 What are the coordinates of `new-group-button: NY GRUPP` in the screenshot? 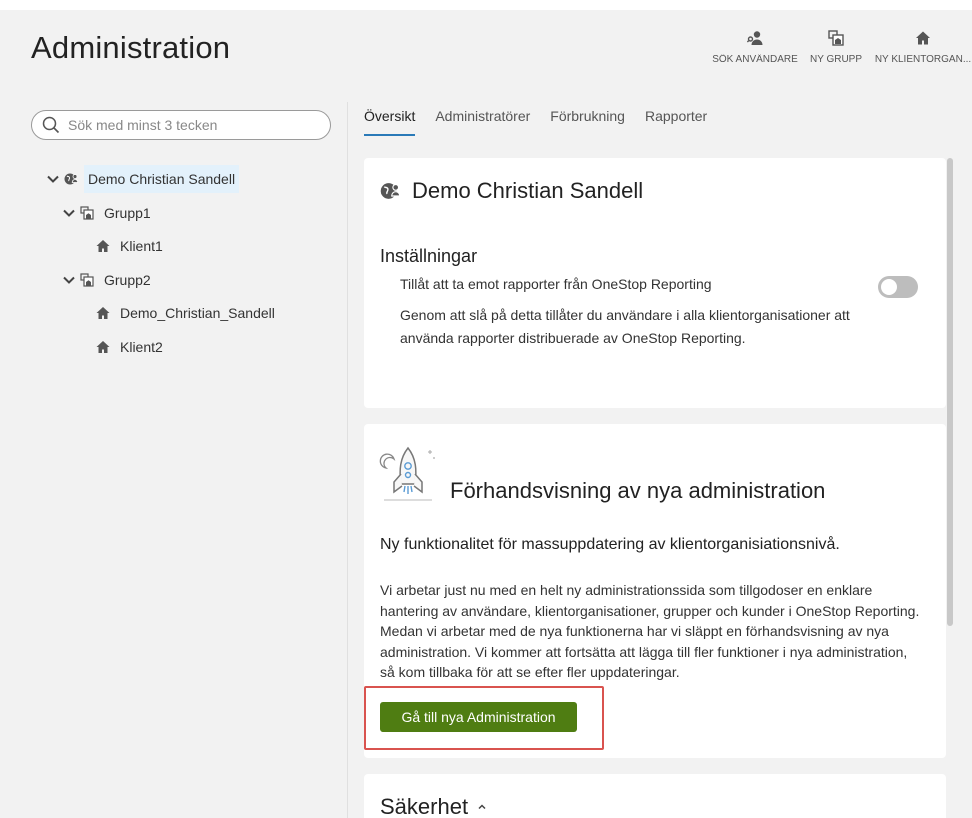 It's located at (836, 47).